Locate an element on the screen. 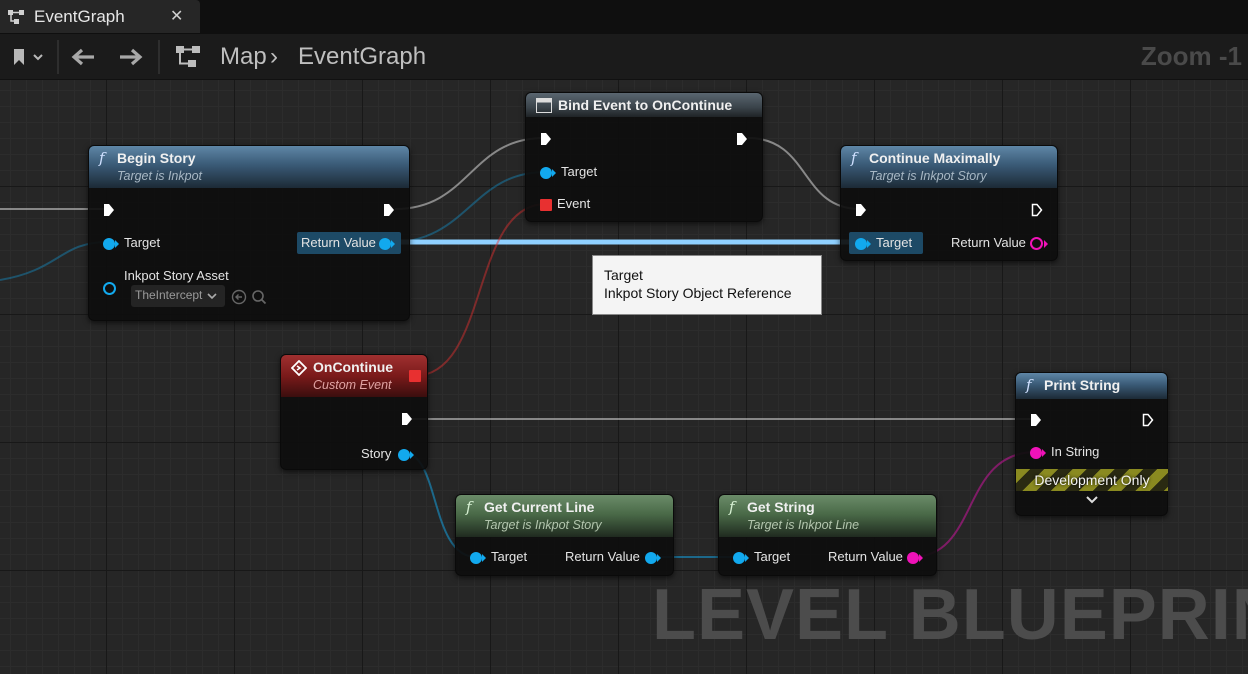  graph-icon is located at coordinates (16, 17).